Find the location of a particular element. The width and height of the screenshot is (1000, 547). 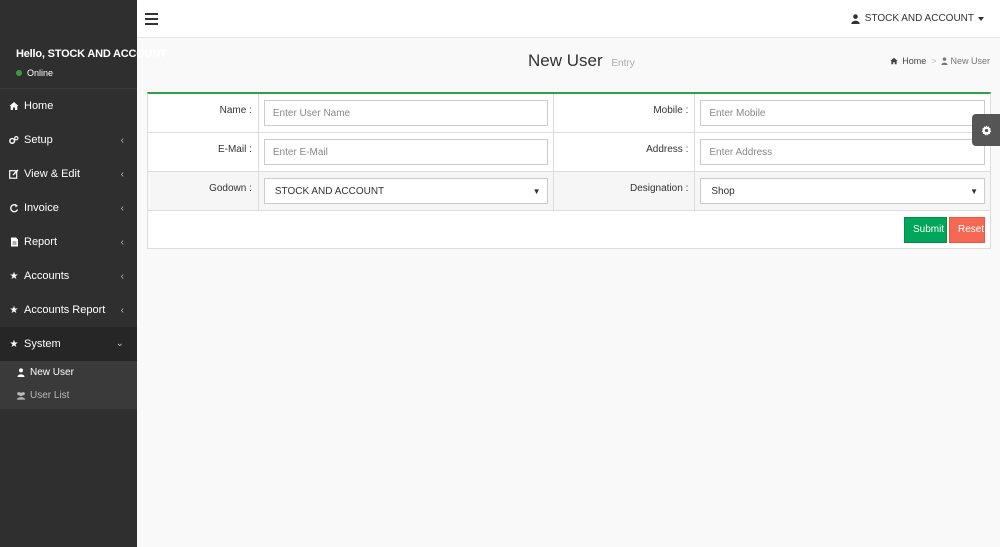

email-cell is located at coordinates (406, 152).